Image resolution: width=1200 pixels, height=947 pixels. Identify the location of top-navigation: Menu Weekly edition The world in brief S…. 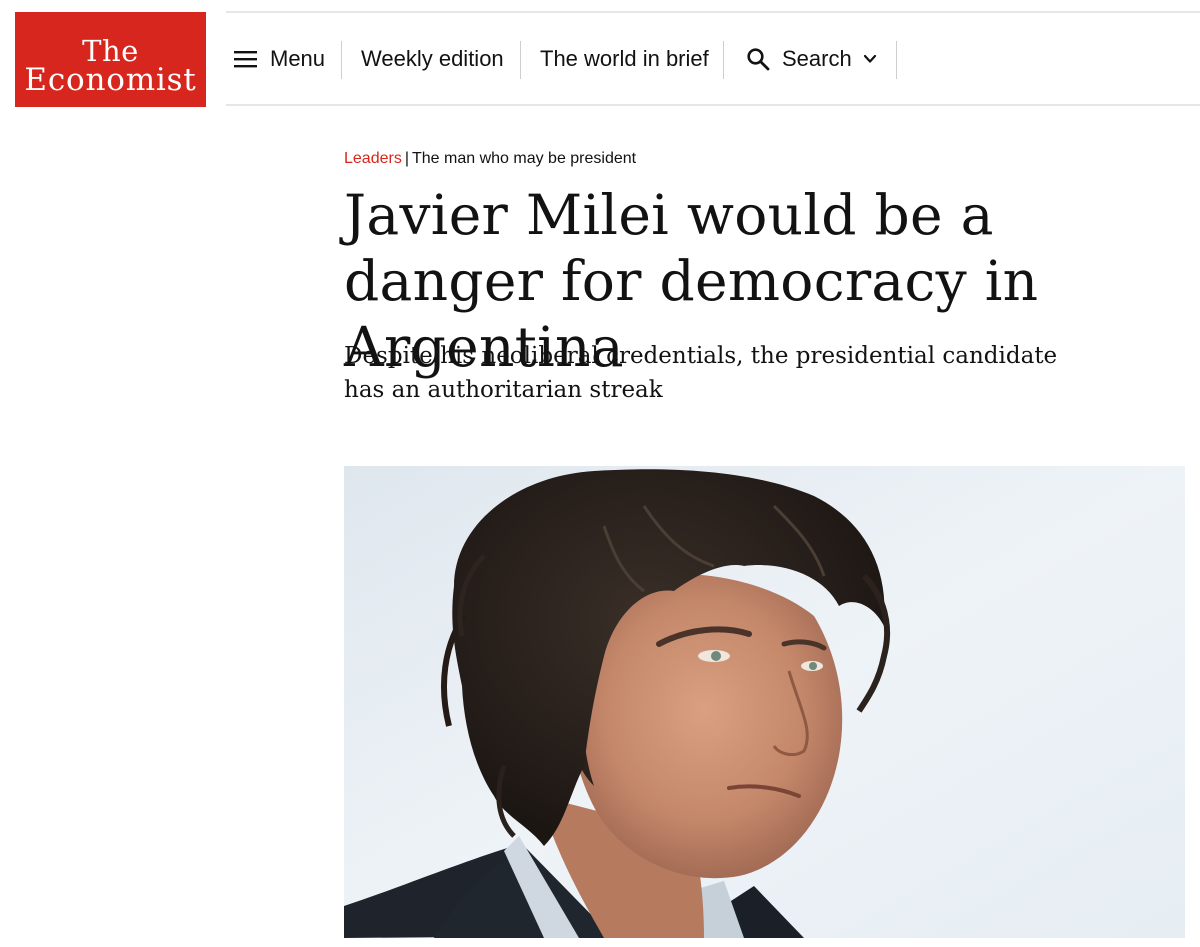
(713, 58).